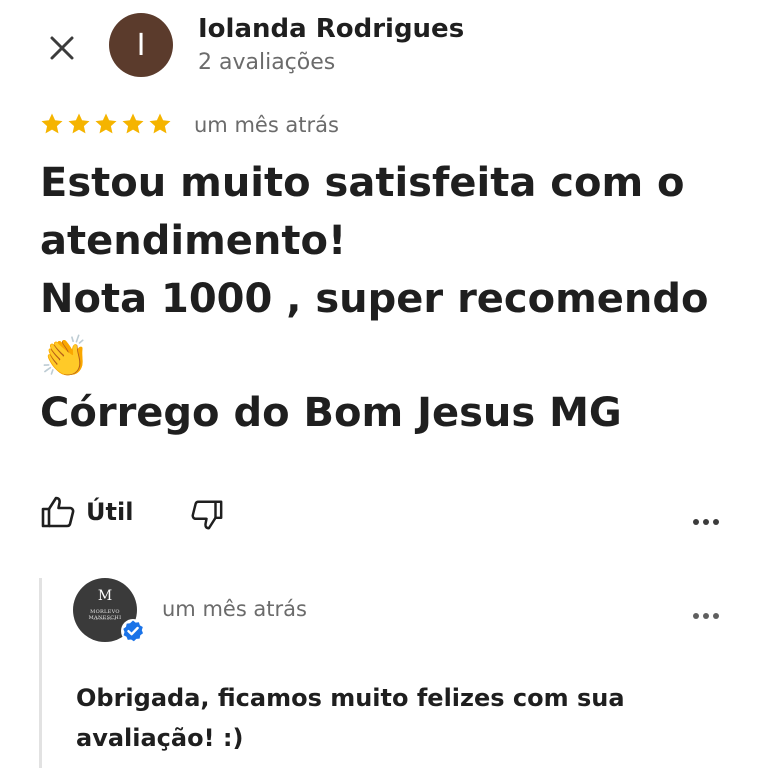 Image resolution: width=768 pixels, height=768 pixels. What do you see at coordinates (105, 596) in the screenshot?
I see `owner-logo-letter: M` at bounding box center [105, 596].